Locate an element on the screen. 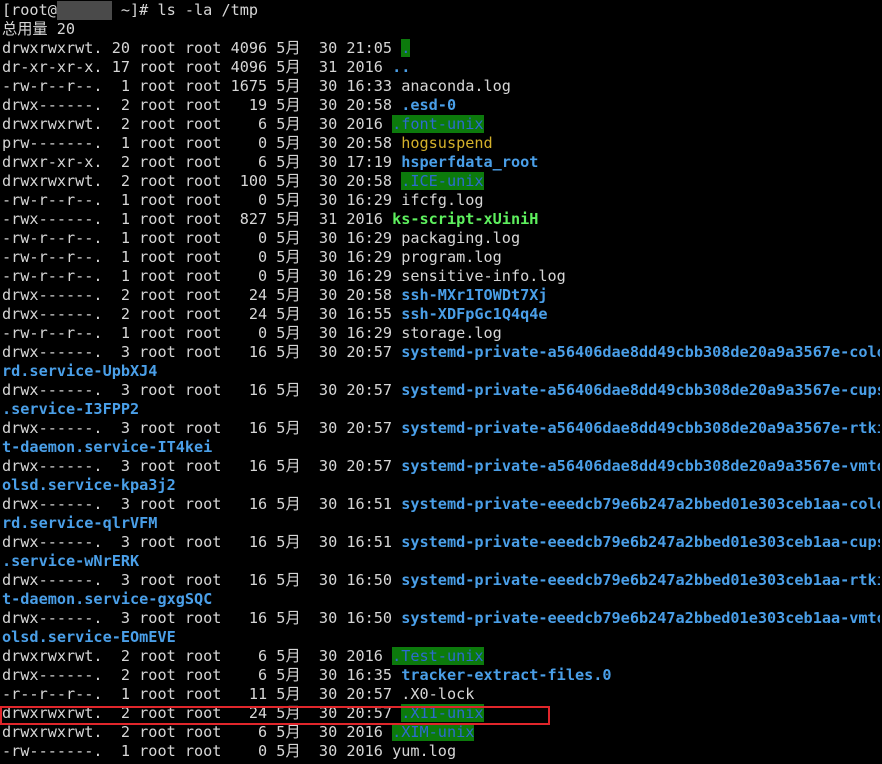 The image size is (882, 764). sticky-directory-name: . is located at coordinates (406, 48).